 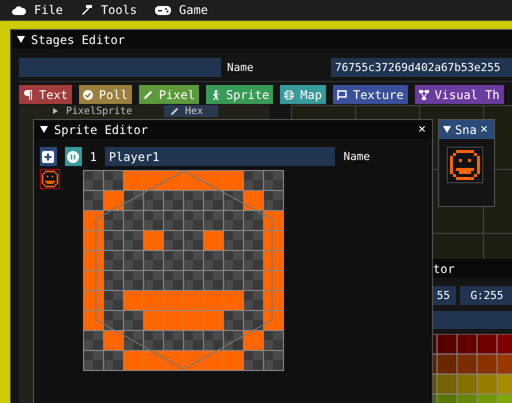 I want to click on edit-button: Hex, so click(x=191, y=111).